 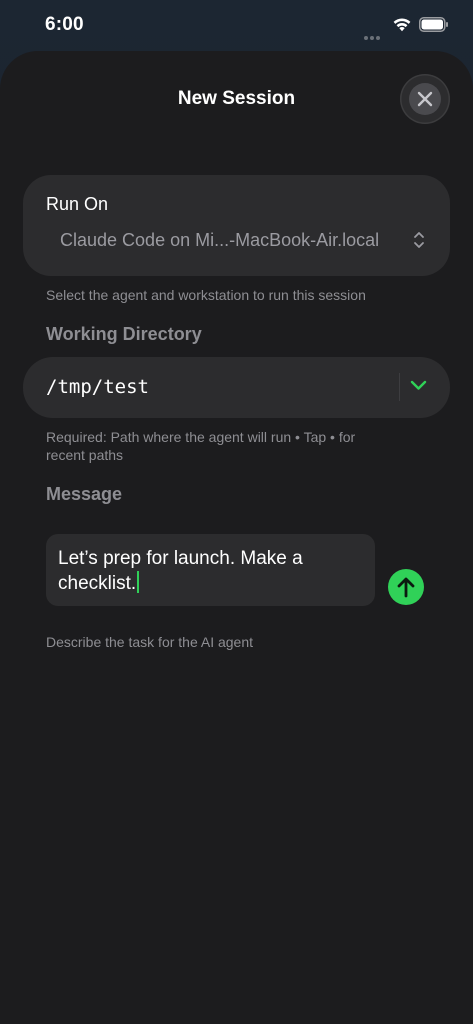 What do you see at coordinates (375, 42) in the screenshot?
I see `cellular-signal-icon` at bounding box center [375, 42].